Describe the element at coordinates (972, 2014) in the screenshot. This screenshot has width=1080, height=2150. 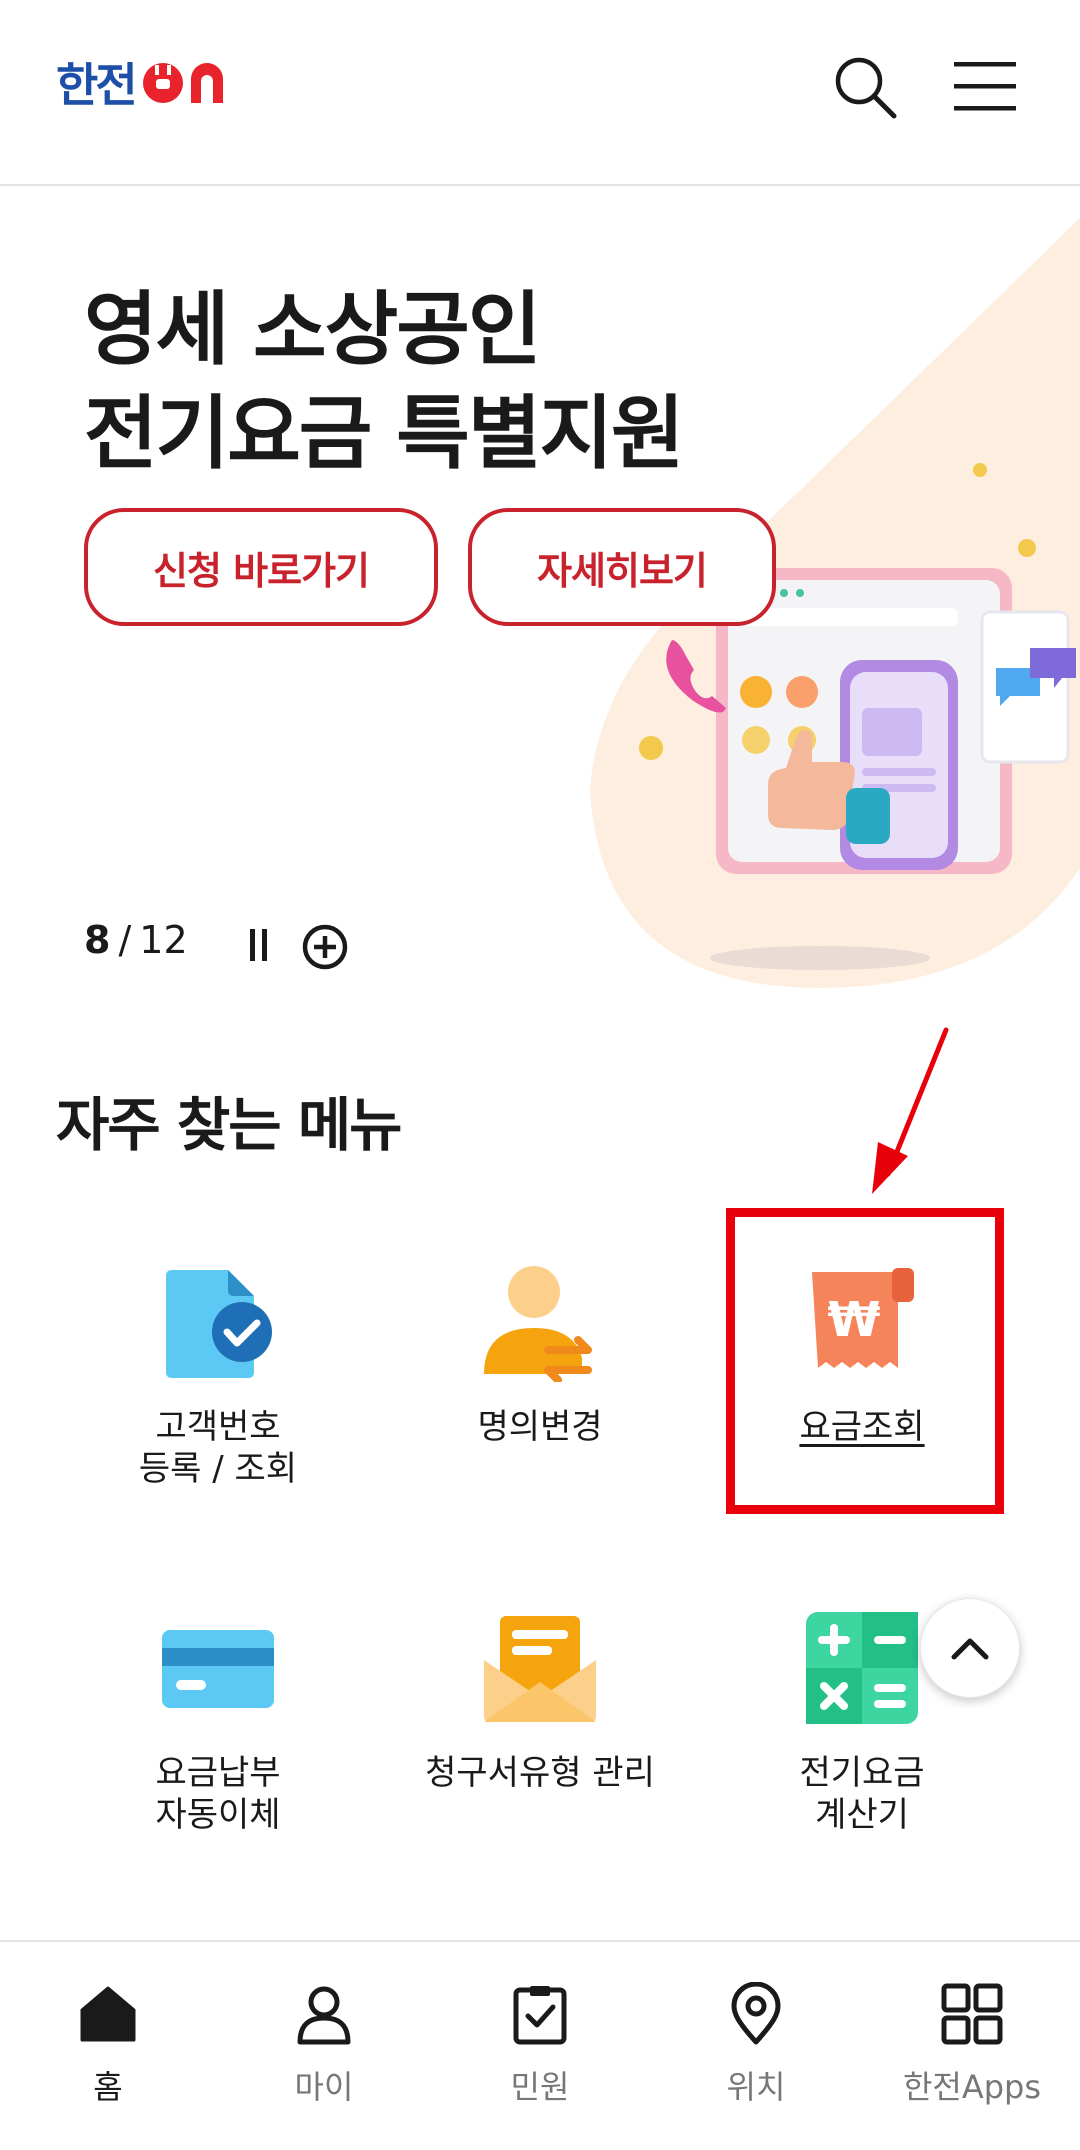
I see `apps-grid-icon` at that location.